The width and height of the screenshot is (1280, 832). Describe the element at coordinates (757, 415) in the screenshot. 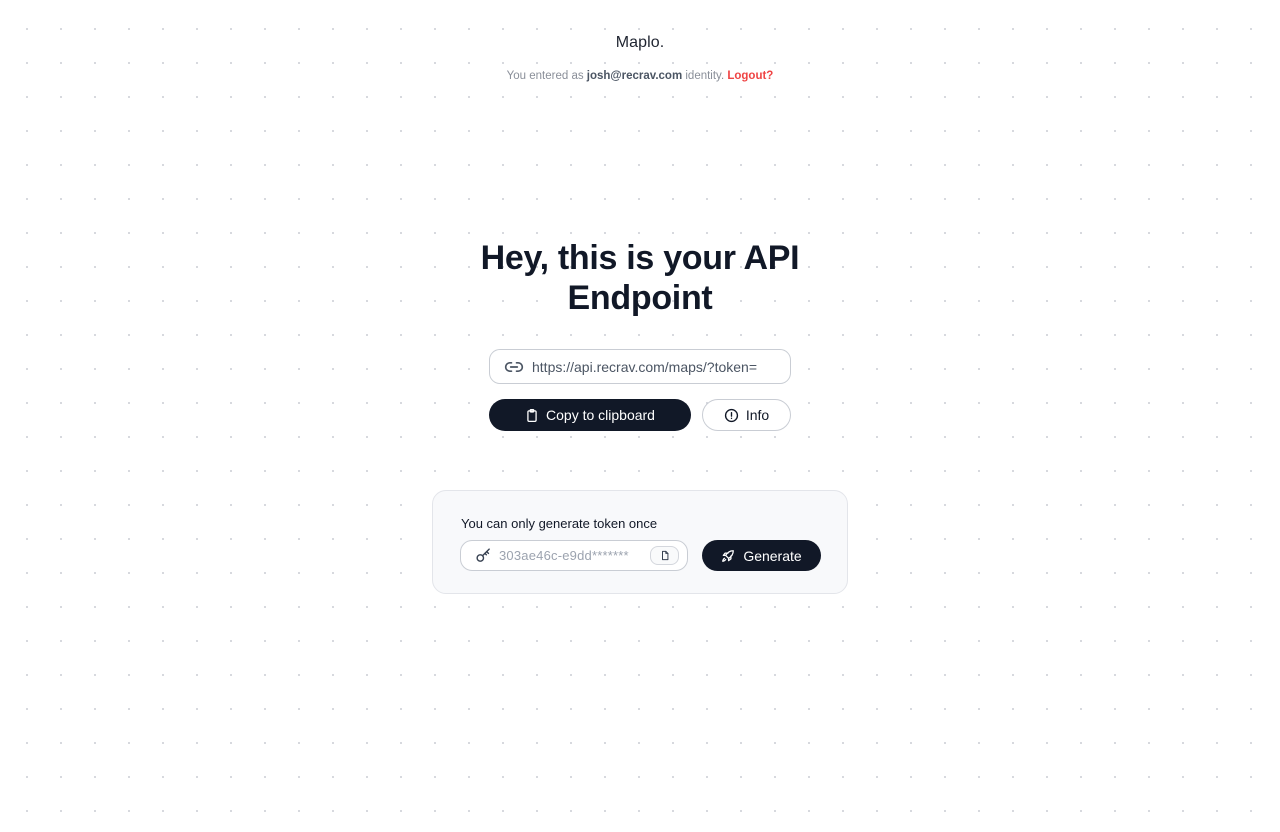

I see `info-label: Info` at that location.